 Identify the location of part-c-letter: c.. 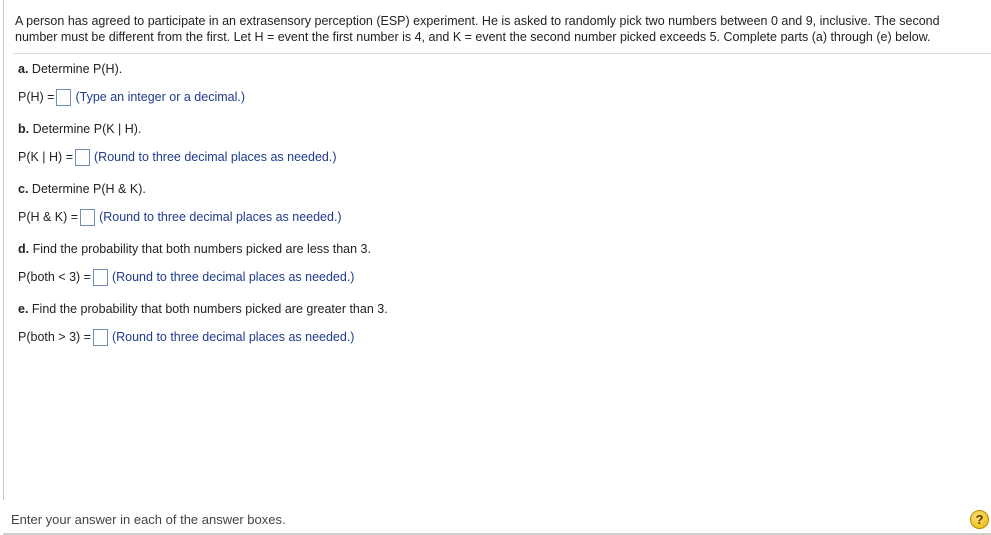
(23, 189).